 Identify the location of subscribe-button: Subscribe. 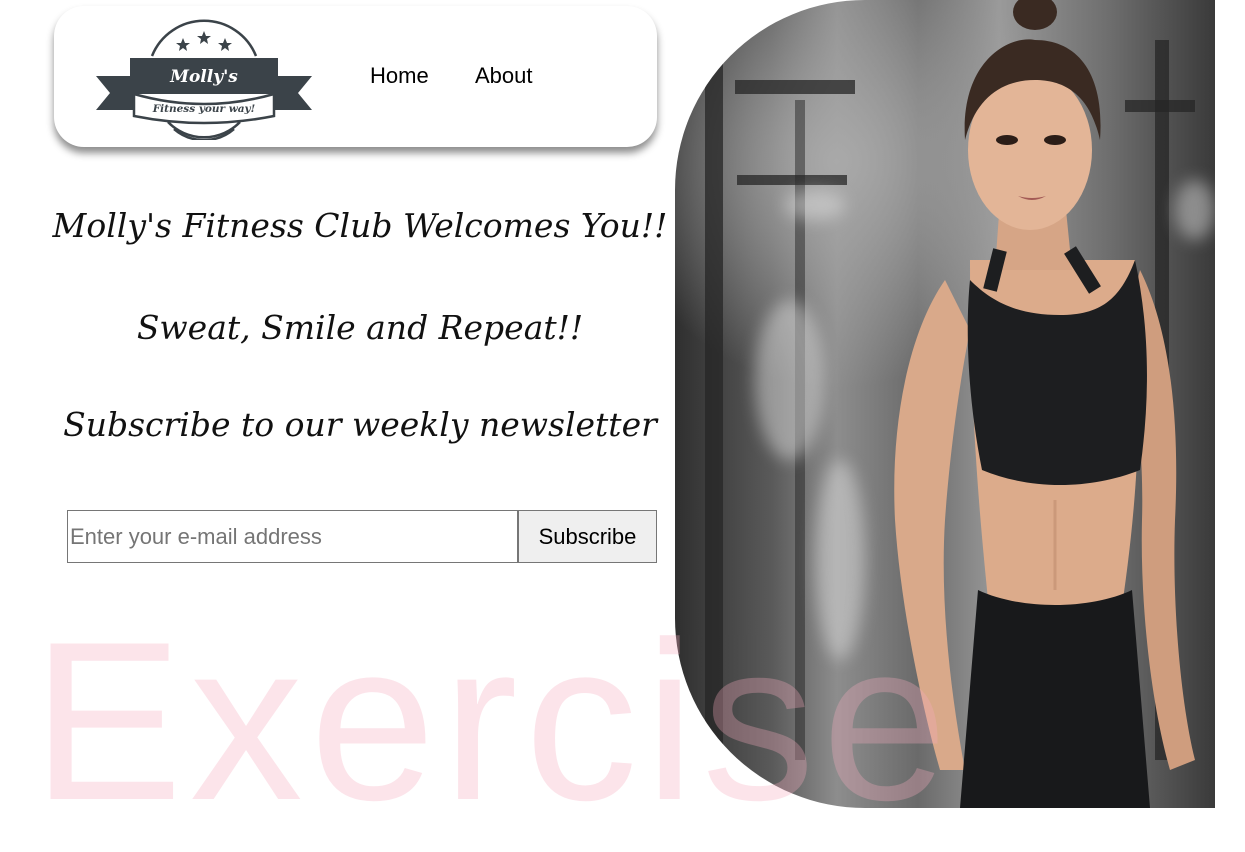
(587, 536).